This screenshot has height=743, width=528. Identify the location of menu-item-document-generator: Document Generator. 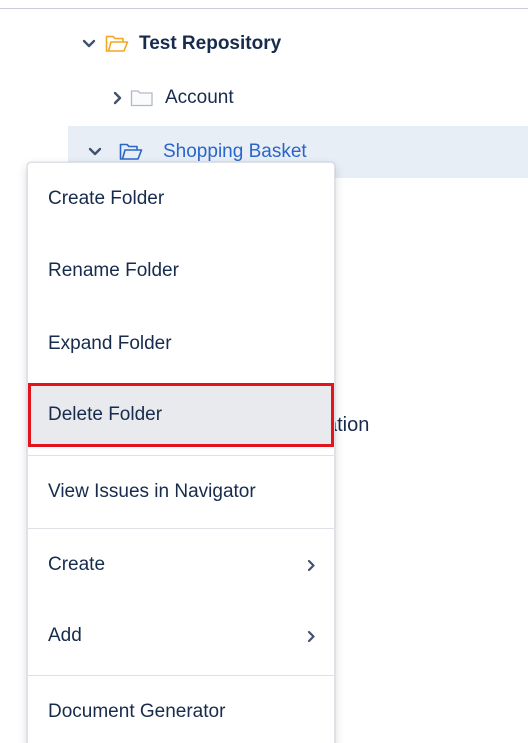
(181, 709).